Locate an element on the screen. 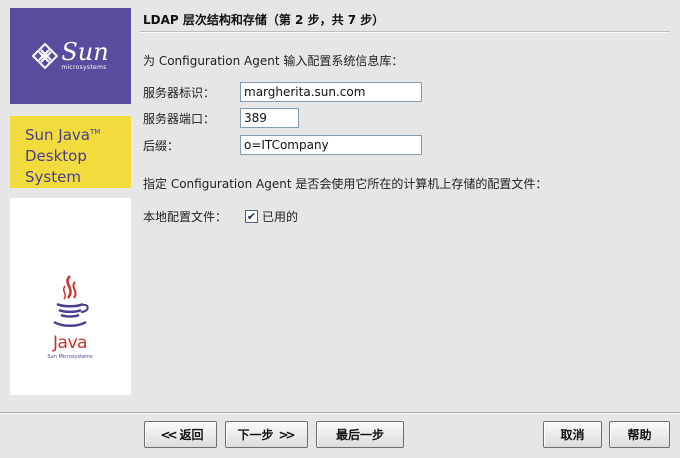 The width and height of the screenshot is (680, 458). header-divider-highlight is located at coordinates (405, 32).